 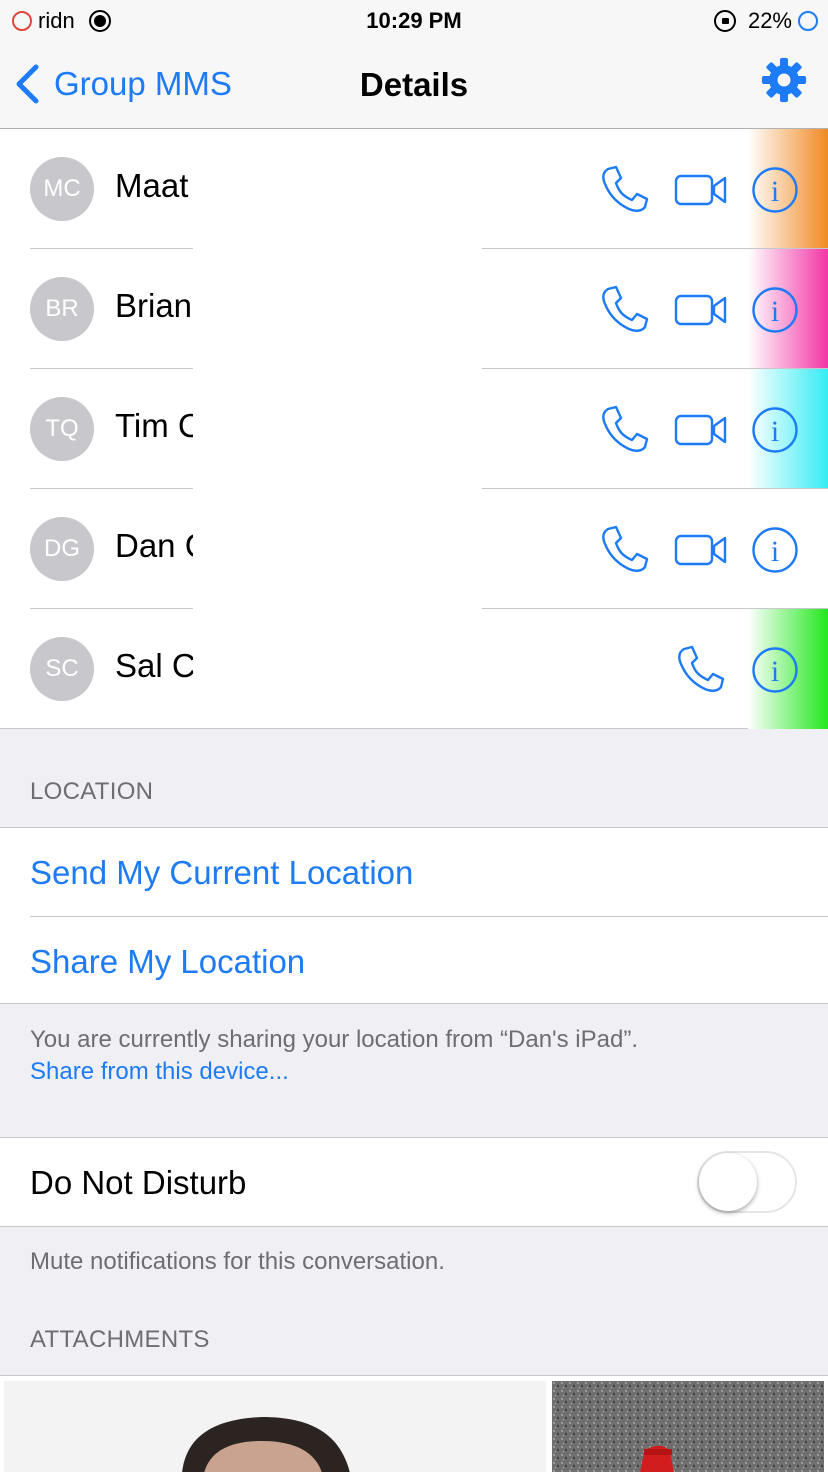 I want to click on navigation-bar: Group MMS Details, so click(x=414, y=84).